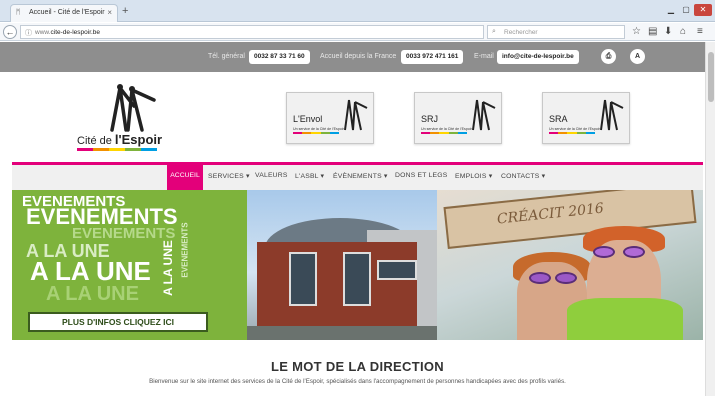  Describe the element at coordinates (473, 176) in the screenshot. I see `nav-item-emplois: EMPLOIS ▾` at that location.